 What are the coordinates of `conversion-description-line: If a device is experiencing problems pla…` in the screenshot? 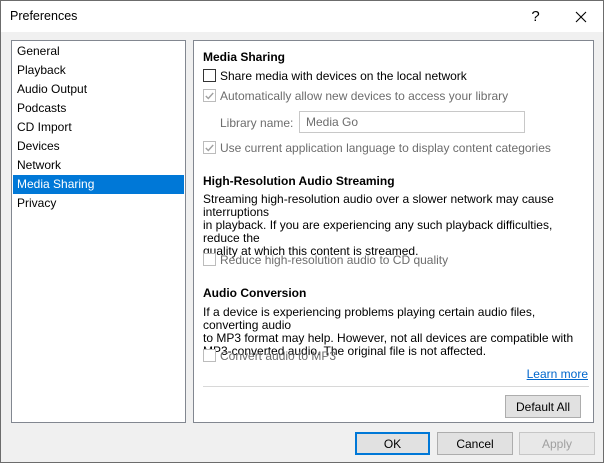 It's located at (369, 318).